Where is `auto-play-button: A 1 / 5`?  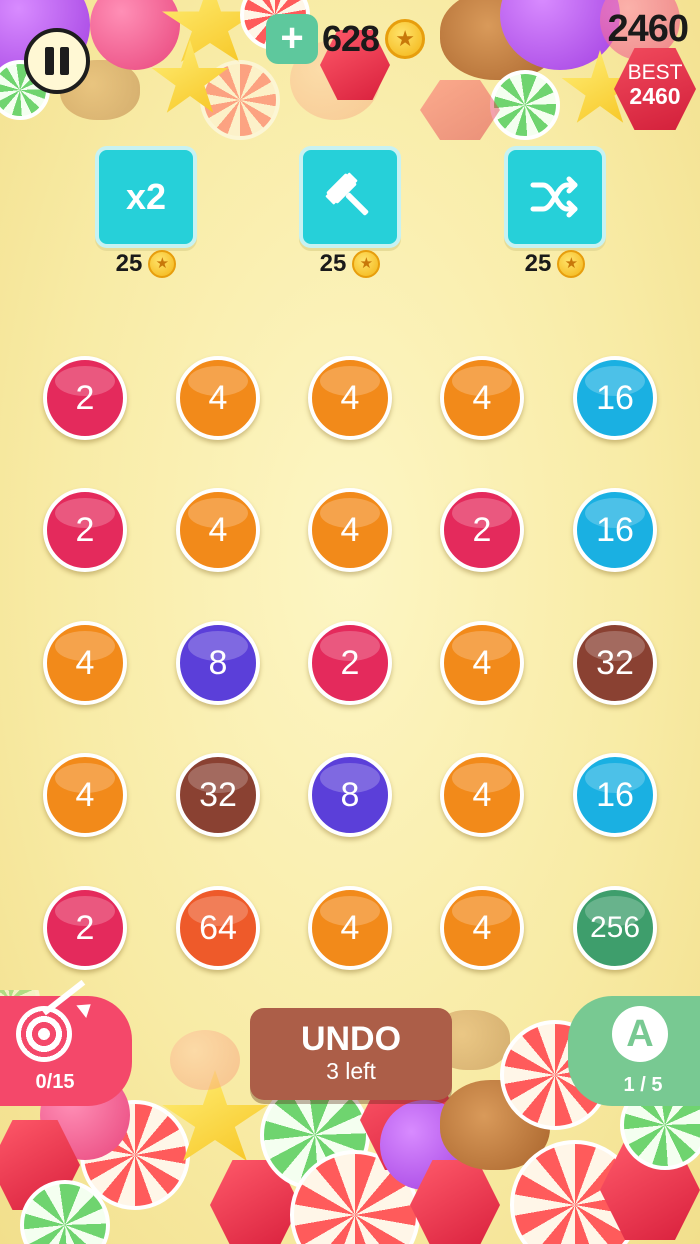
auto-play-button: A 1 / 5 is located at coordinates (634, 1051).